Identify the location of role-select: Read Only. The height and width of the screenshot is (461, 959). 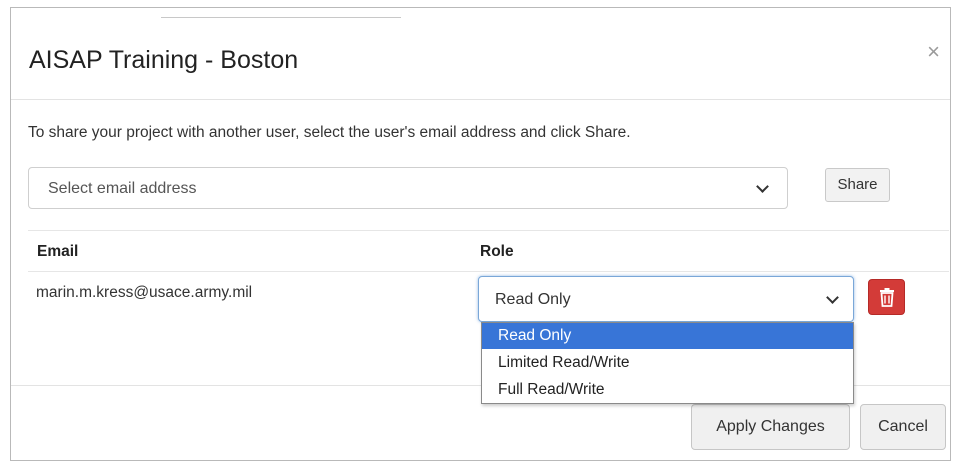
(666, 299).